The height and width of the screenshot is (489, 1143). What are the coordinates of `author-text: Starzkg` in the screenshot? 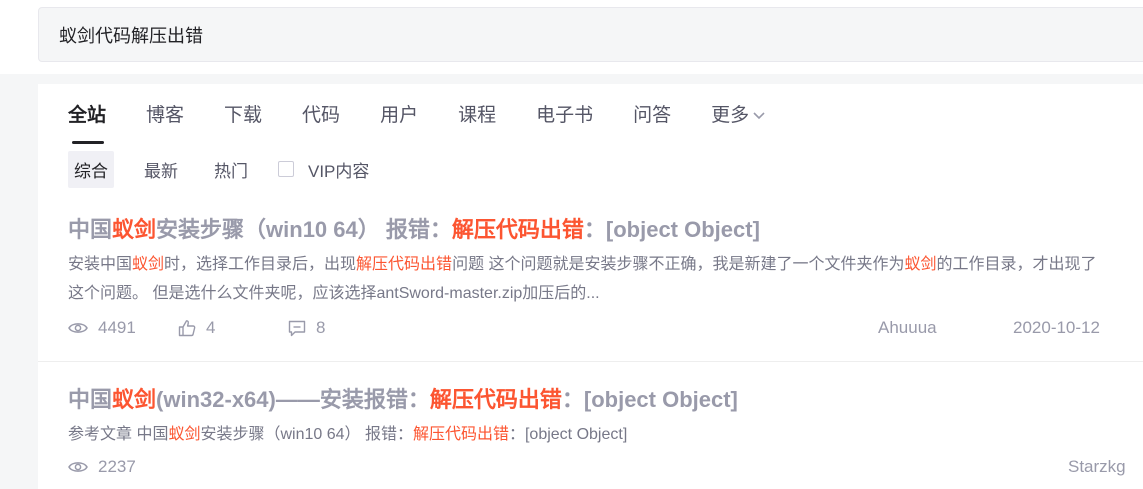 It's located at (1097, 466).